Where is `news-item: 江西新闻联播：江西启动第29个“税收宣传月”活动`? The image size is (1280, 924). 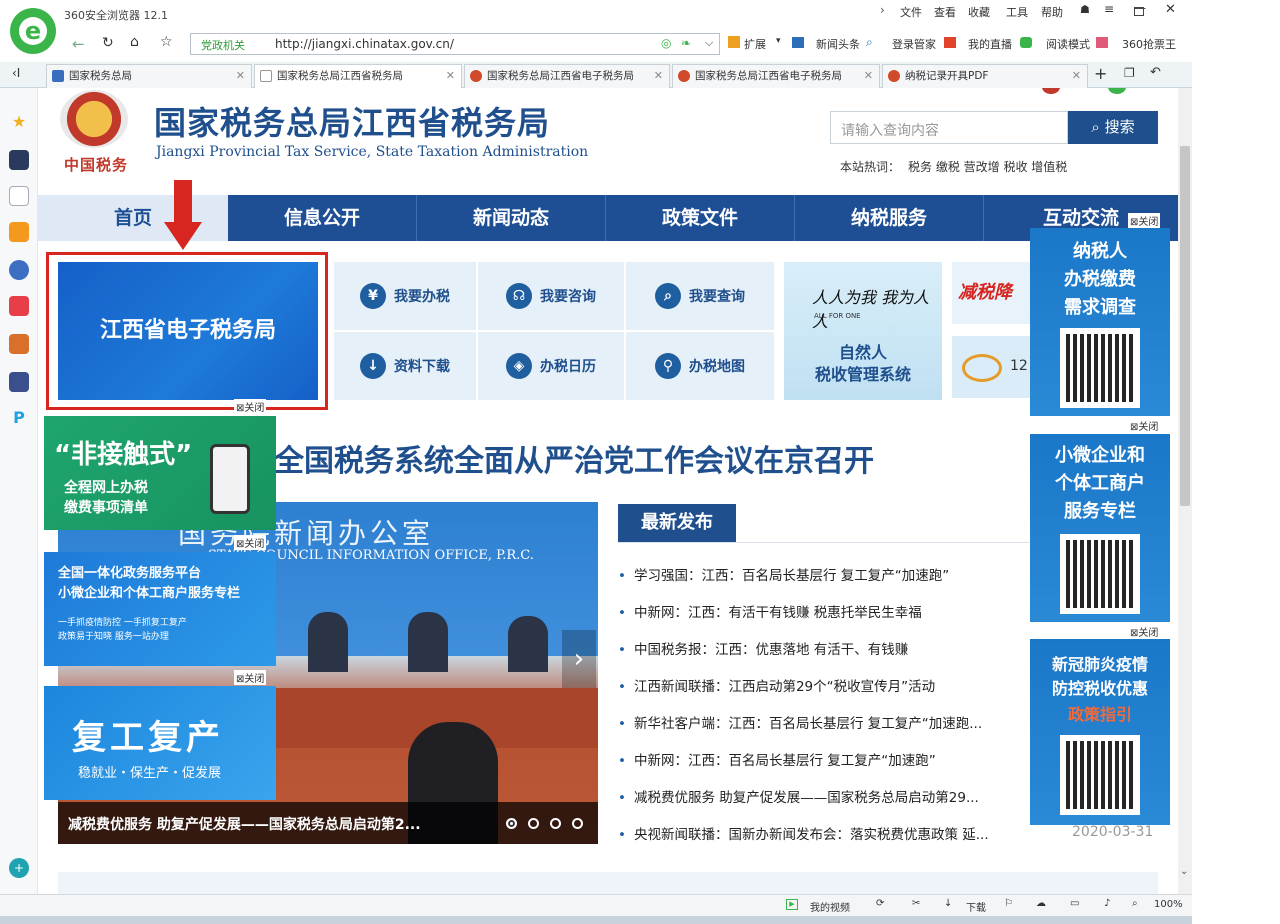
news-item: 江西新闻联播：江西启动第29个“税收宣传月”活动 is located at coordinates (776, 685).